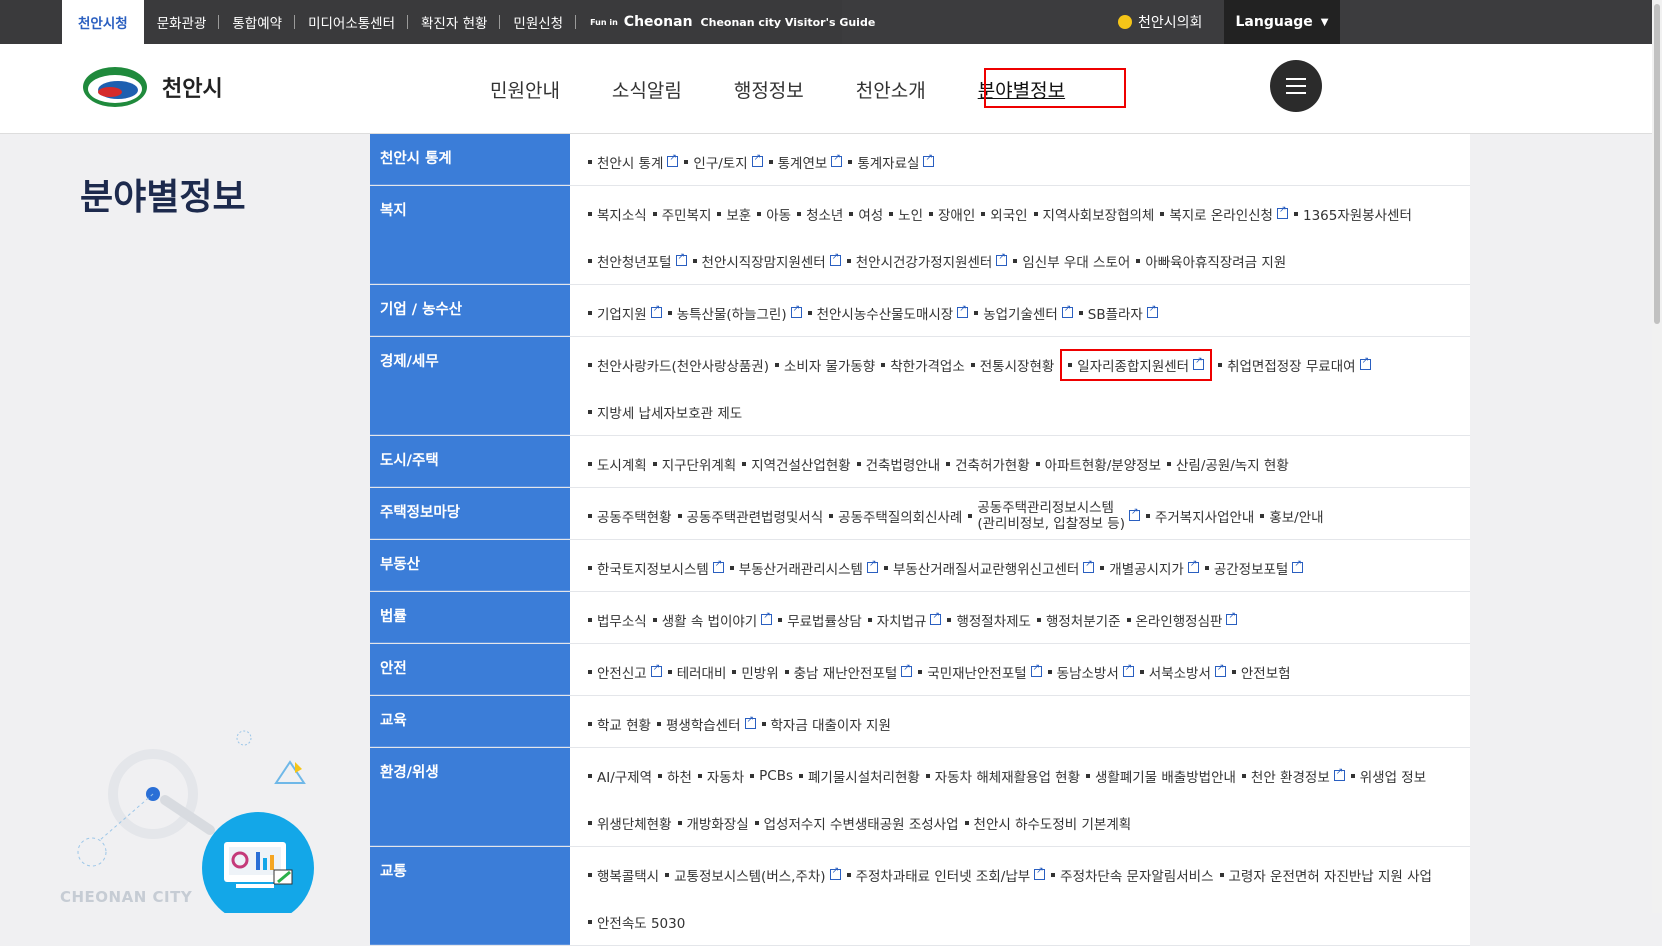 This screenshot has width=1662, height=946. What do you see at coordinates (625, 672) in the screenshot?
I see `category-link: 안전신고` at bounding box center [625, 672].